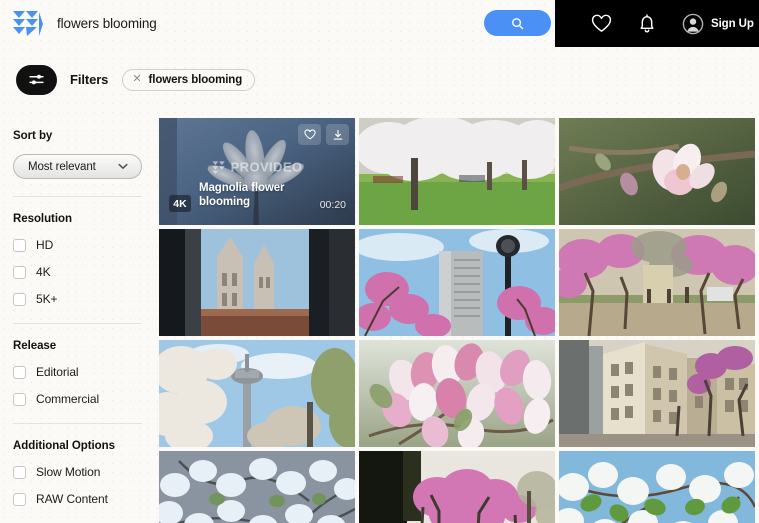 Image resolution: width=759 pixels, height=523 pixels. Describe the element at coordinates (332, 205) in the screenshot. I see `video-duration: 00:20` at that location.